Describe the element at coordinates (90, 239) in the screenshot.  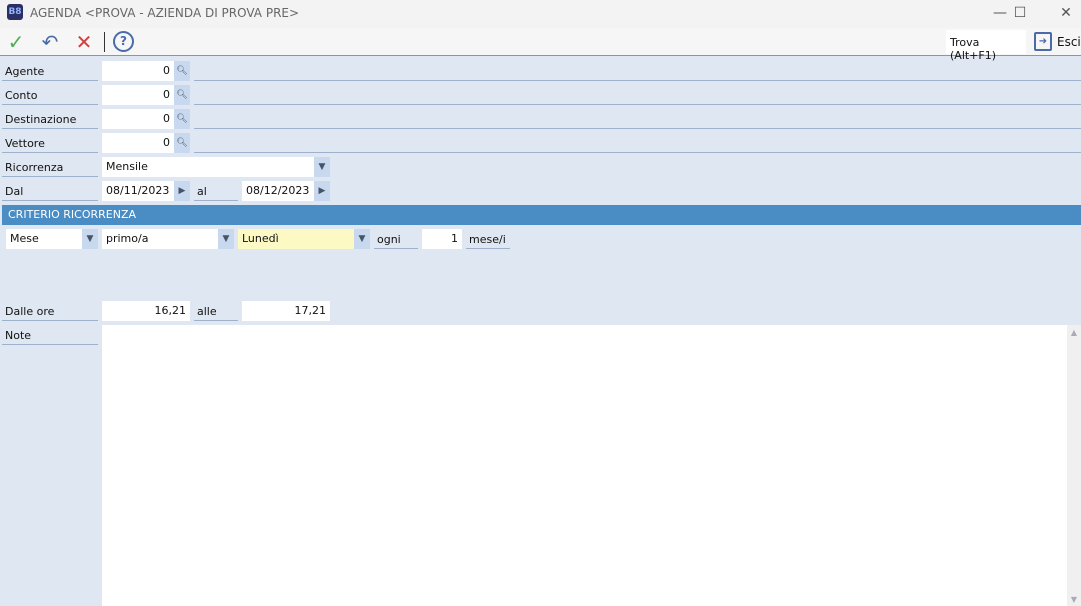
I see `unit-chevron-down-icon: ▼` at that location.